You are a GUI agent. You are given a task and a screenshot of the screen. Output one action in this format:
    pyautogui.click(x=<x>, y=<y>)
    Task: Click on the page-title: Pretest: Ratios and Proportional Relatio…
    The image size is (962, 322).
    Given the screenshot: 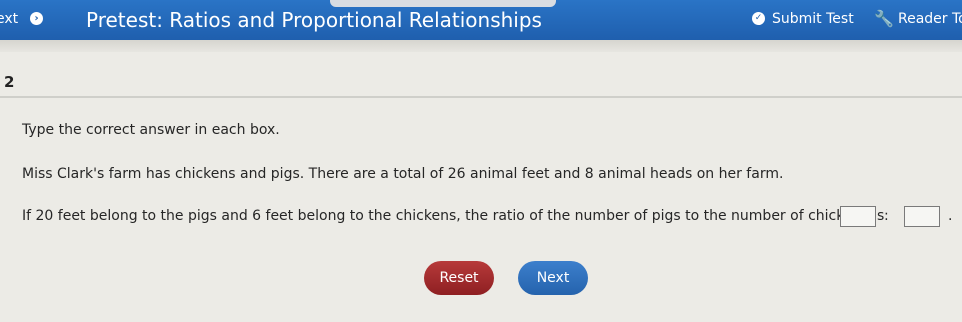 What is the action you would take?
    pyautogui.click(x=314, y=20)
    